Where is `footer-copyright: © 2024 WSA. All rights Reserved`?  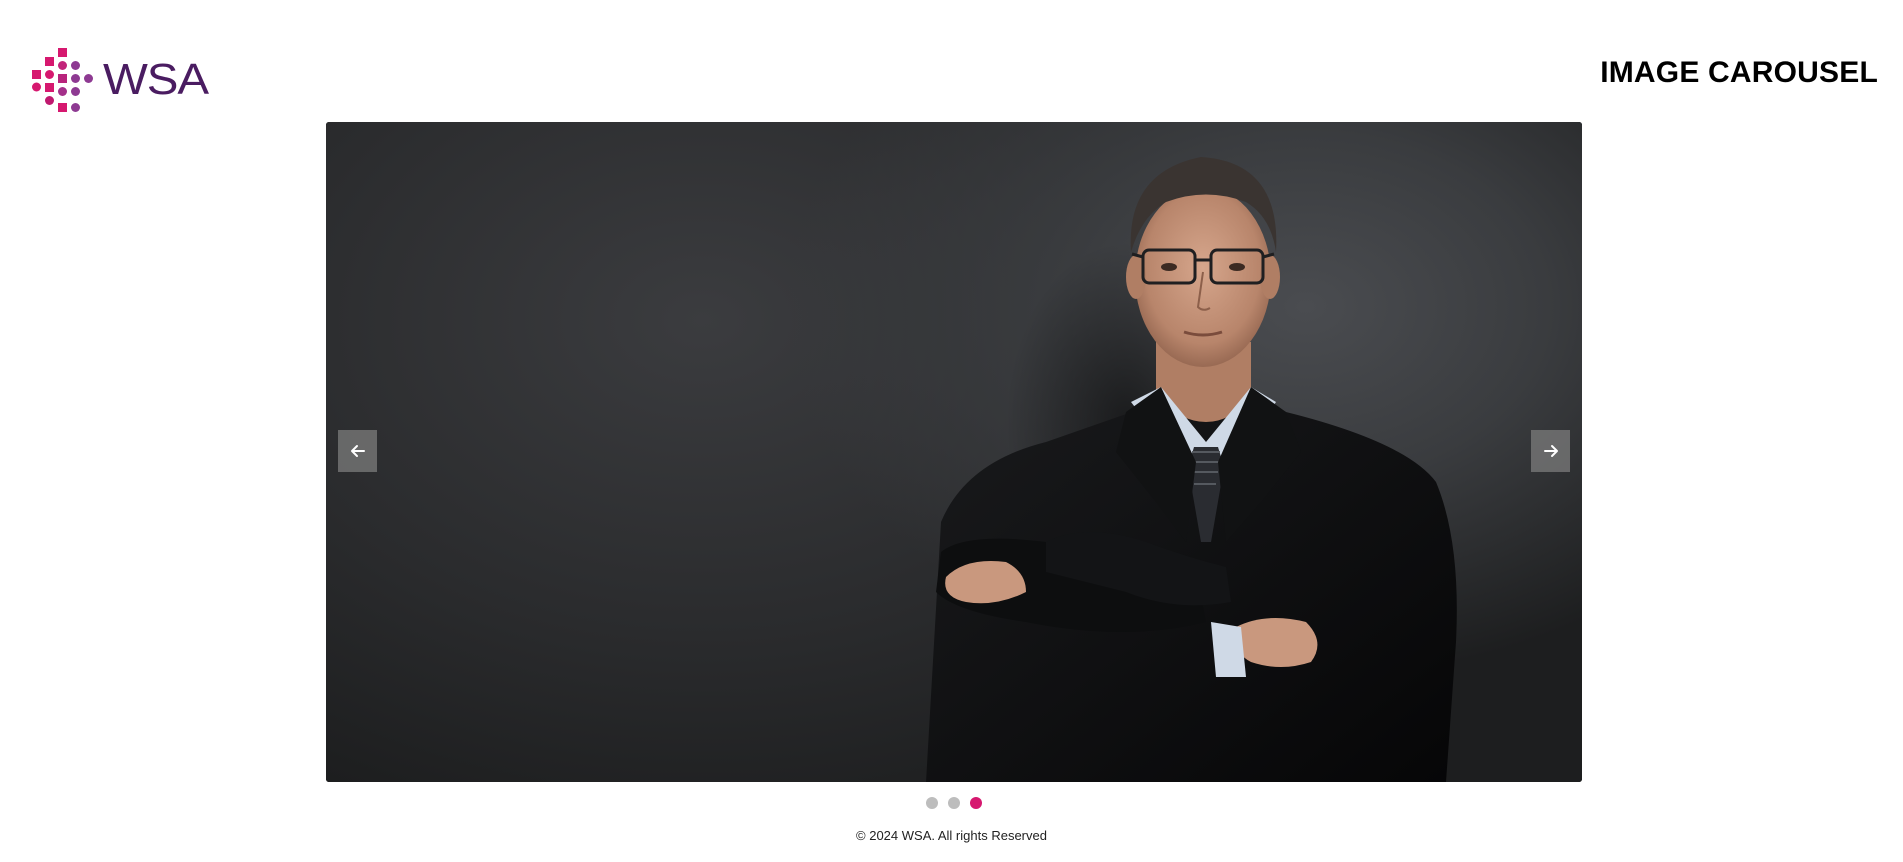 footer-copyright: © 2024 WSA. All rights Reserved is located at coordinates (951, 835).